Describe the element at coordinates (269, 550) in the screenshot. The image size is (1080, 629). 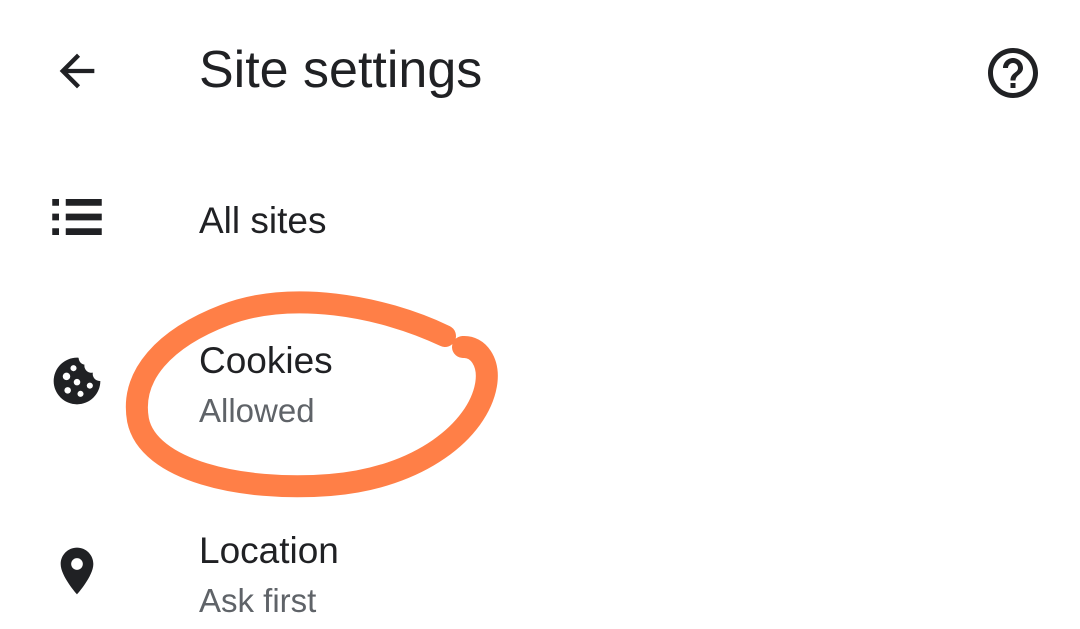
I see `list-item-title: Location` at that location.